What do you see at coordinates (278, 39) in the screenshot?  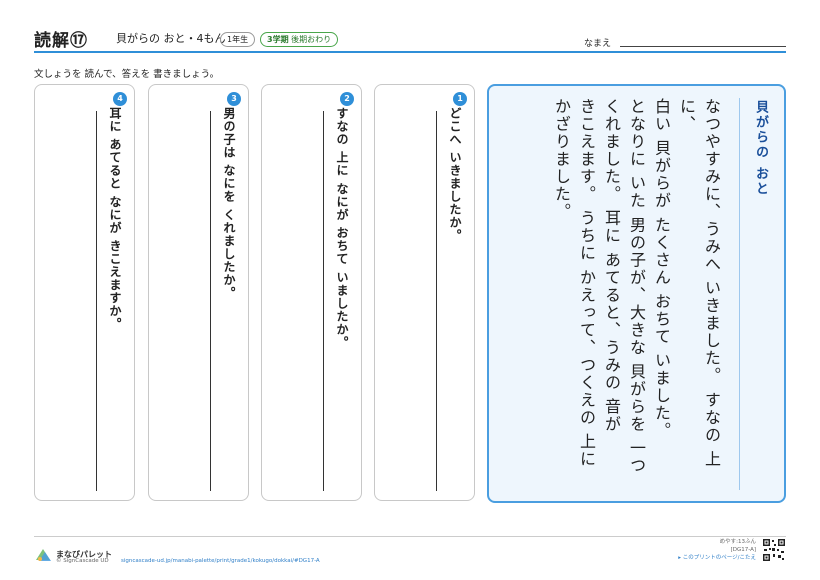 I see `term-main: 3学期` at bounding box center [278, 39].